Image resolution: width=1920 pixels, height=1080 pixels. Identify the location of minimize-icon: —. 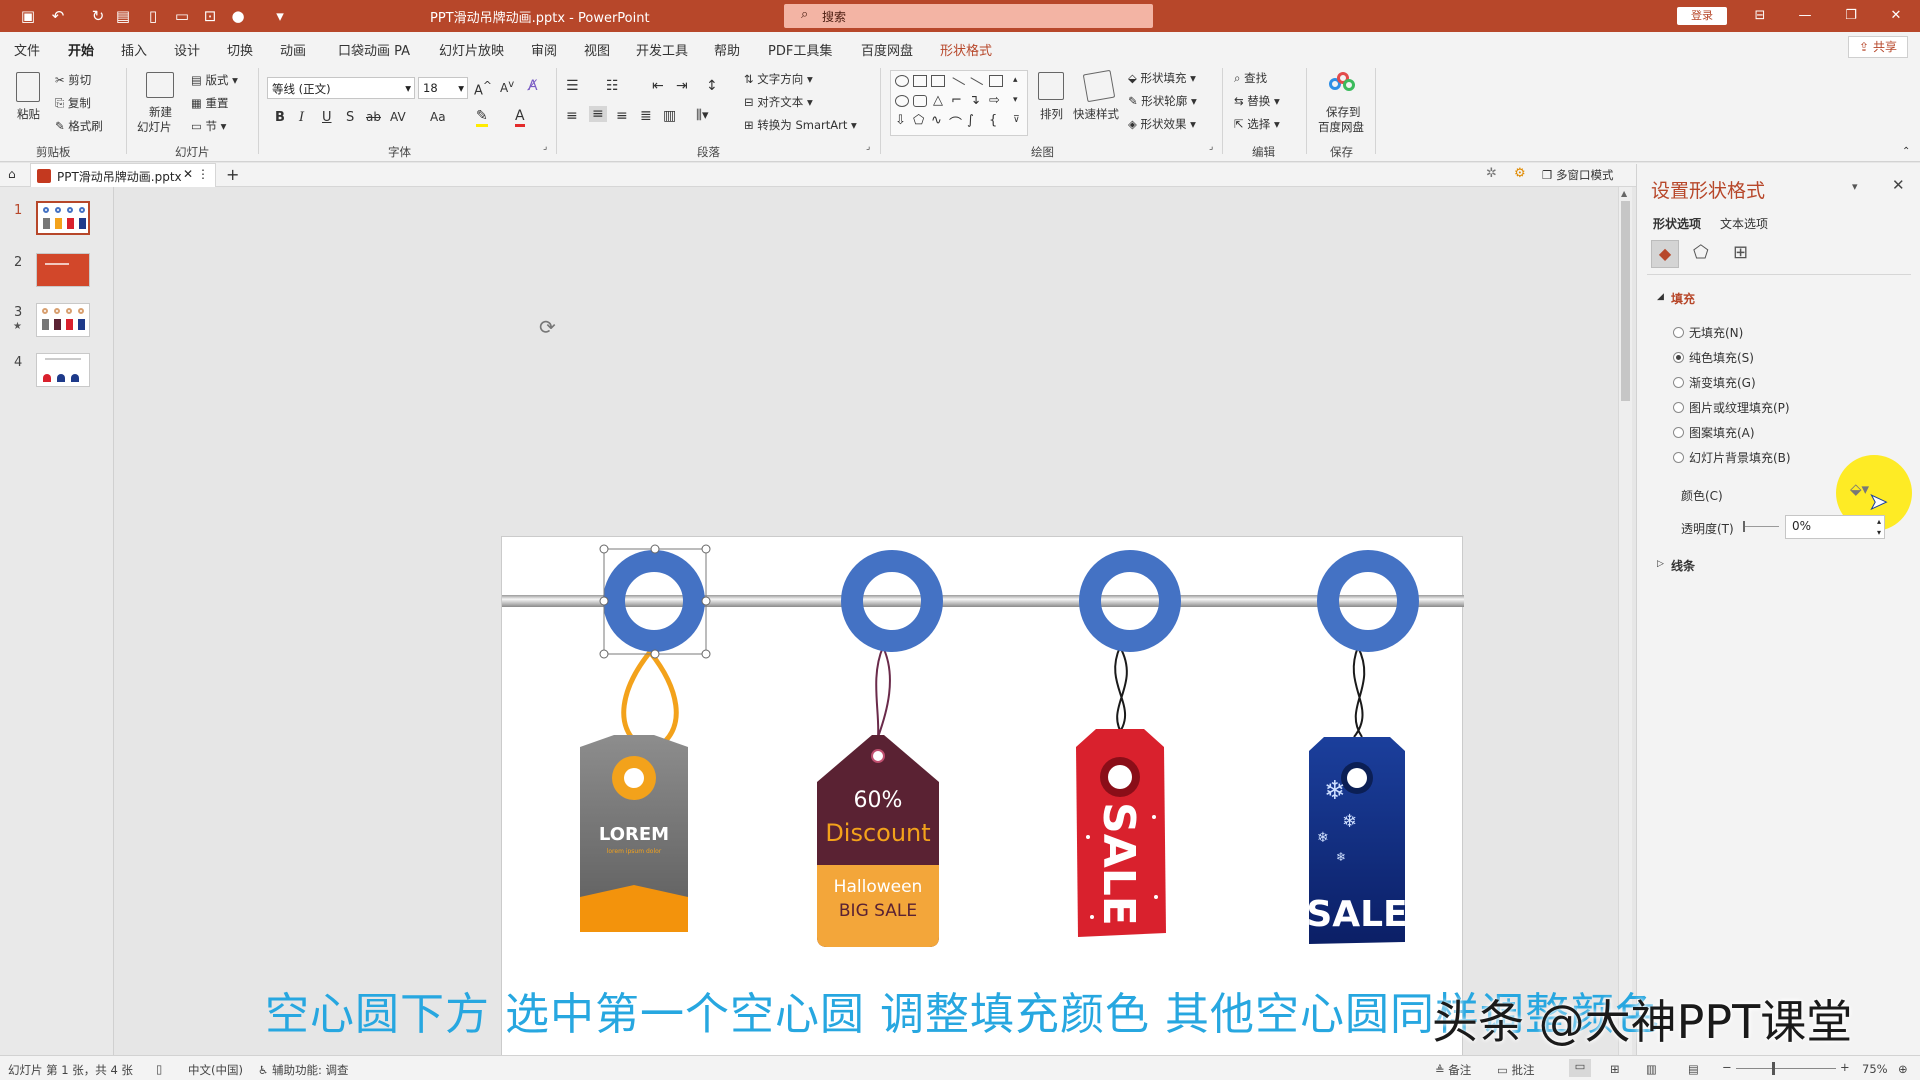
(1805, 16).